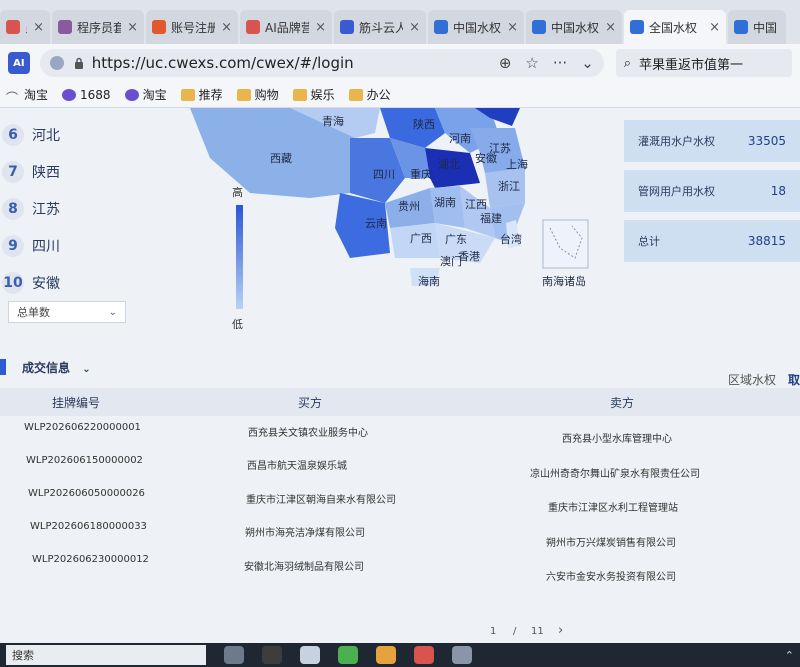  What do you see at coordinates (90, 245) in the screenshot?
I see `ranking-item: 9 四川` at bounding box center [90, 245].